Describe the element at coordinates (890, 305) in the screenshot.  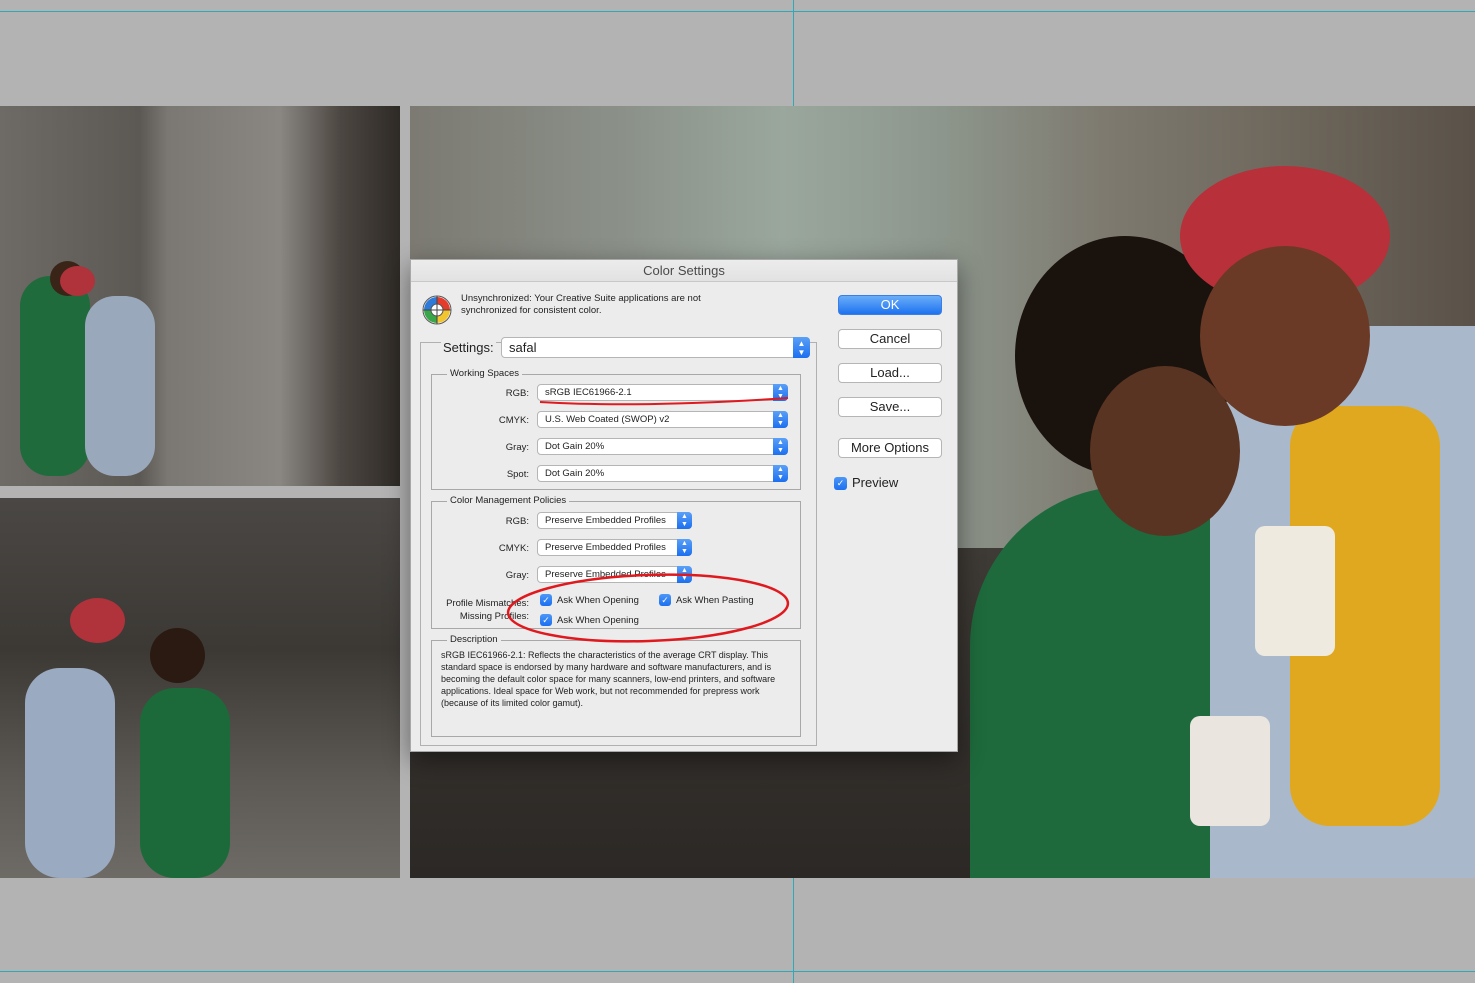
I see `ok-button: OK` at that location.